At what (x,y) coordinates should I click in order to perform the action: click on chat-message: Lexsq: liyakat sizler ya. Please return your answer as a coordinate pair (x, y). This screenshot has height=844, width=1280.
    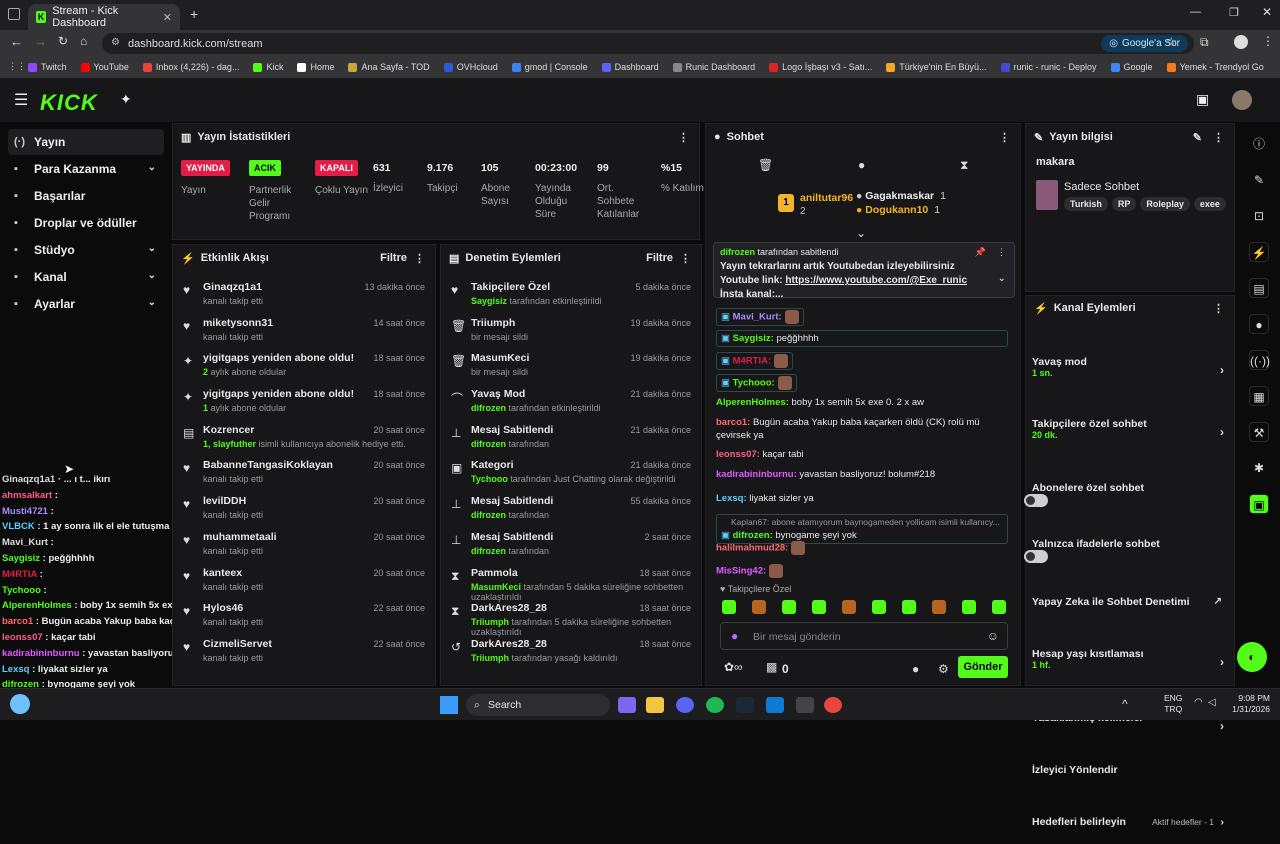
    Looking at the image, I should click on (862, 498).